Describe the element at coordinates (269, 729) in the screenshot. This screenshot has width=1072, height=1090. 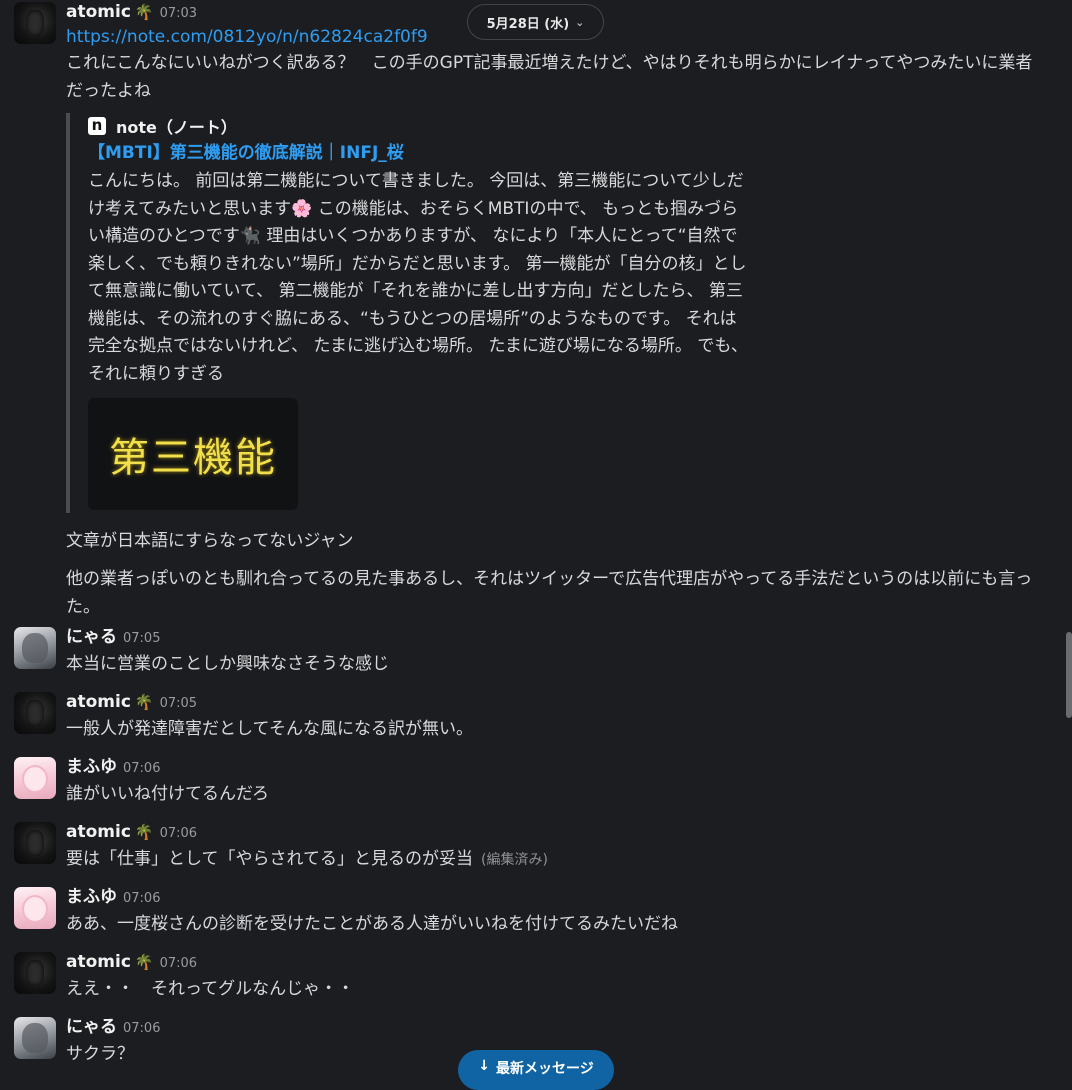
I see `message-text: 一般人が発達障害だとしてそんな風になる訳が無い。` at that location.